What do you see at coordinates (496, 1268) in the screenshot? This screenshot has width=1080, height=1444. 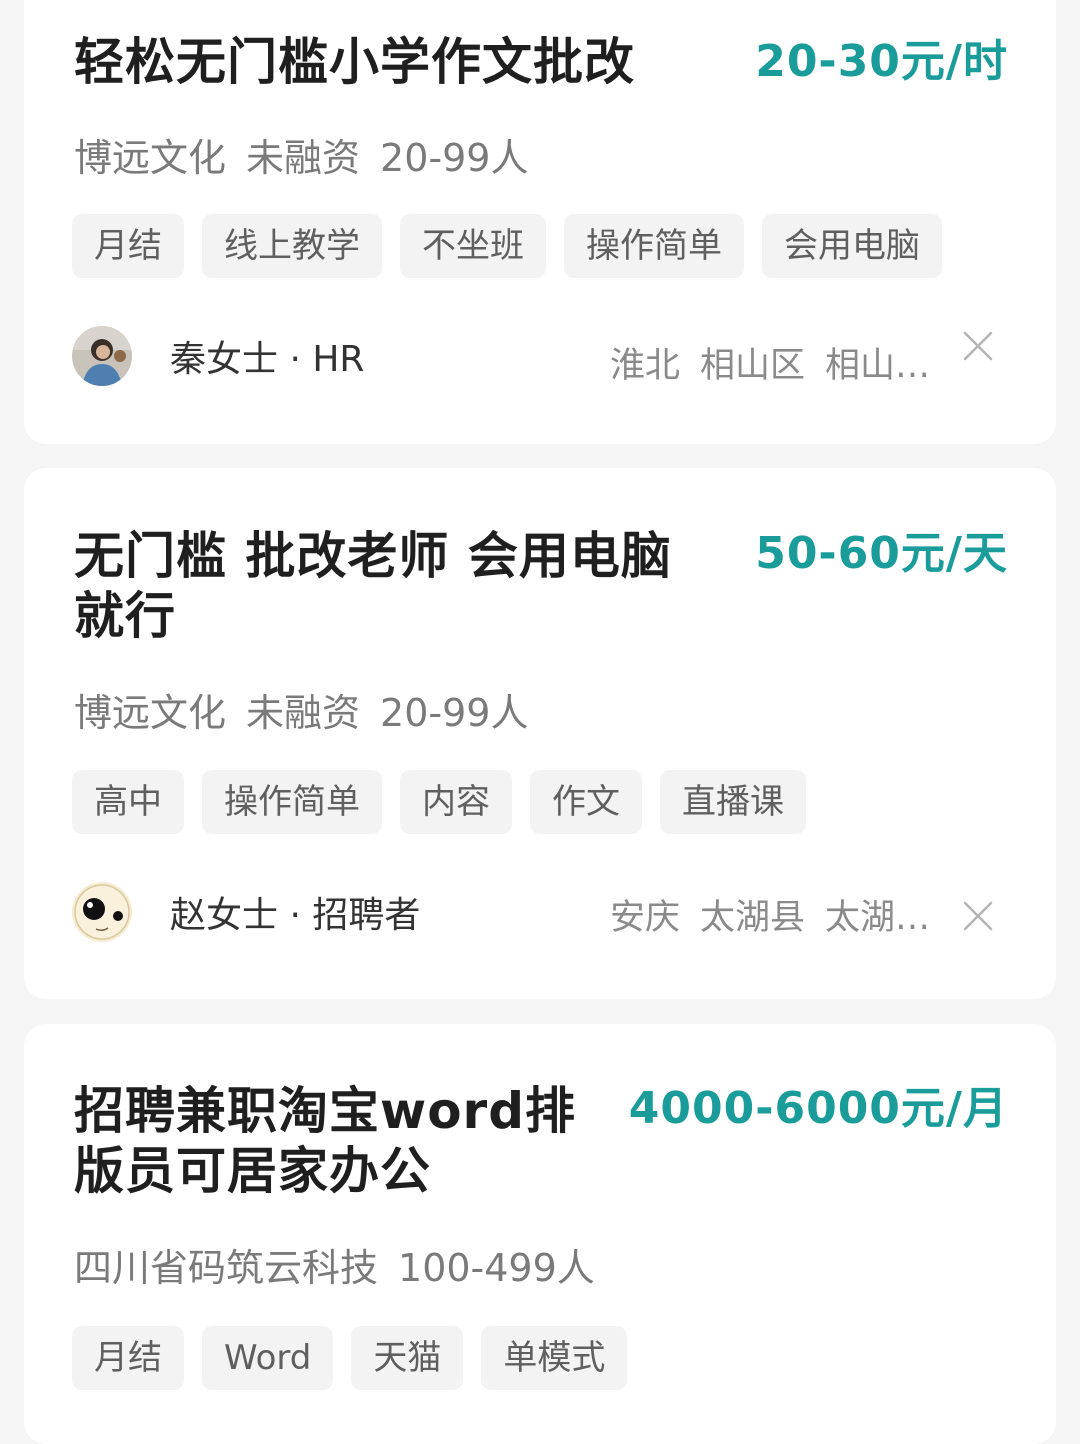 I see `company-size: 100-499人` at bounding box center [496, 1268].